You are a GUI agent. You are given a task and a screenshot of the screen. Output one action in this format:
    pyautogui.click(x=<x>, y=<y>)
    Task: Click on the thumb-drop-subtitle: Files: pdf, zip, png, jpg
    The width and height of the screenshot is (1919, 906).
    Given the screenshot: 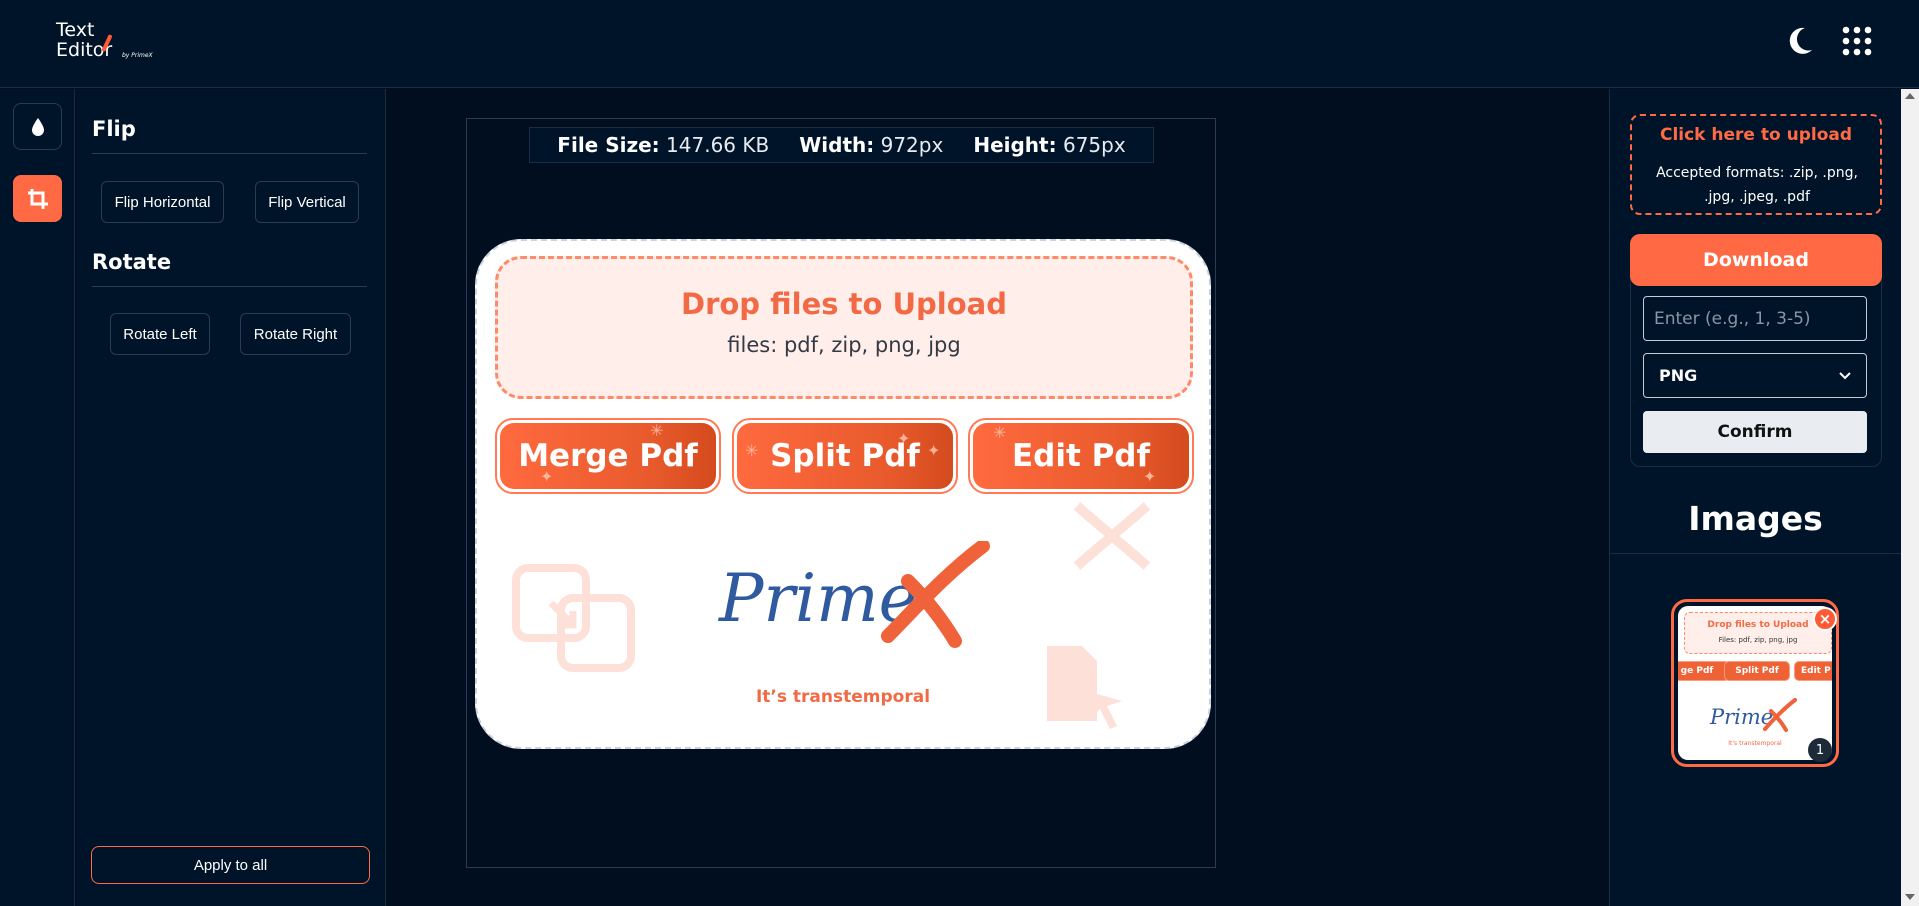 What is the action you would take?
    pyautogui.click(x=1758, y=640)
    